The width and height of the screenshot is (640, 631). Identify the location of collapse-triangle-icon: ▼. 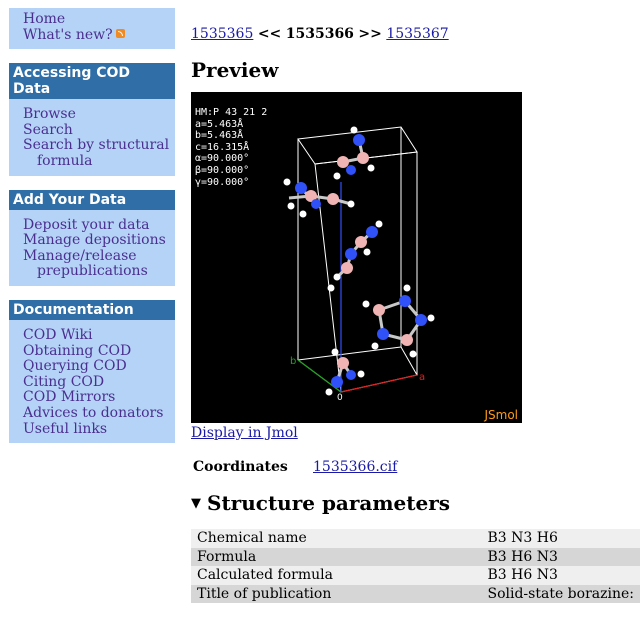
(196, 503).